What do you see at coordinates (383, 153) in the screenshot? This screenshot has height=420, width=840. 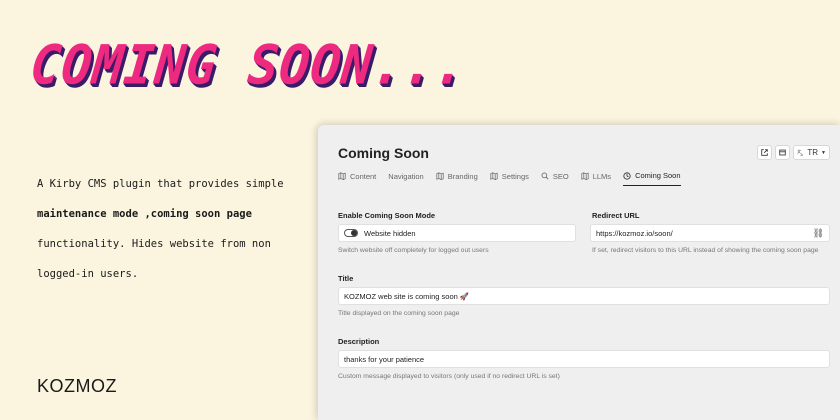 I see `panel-title: Coming Soon` at bounding box center [383, 153].